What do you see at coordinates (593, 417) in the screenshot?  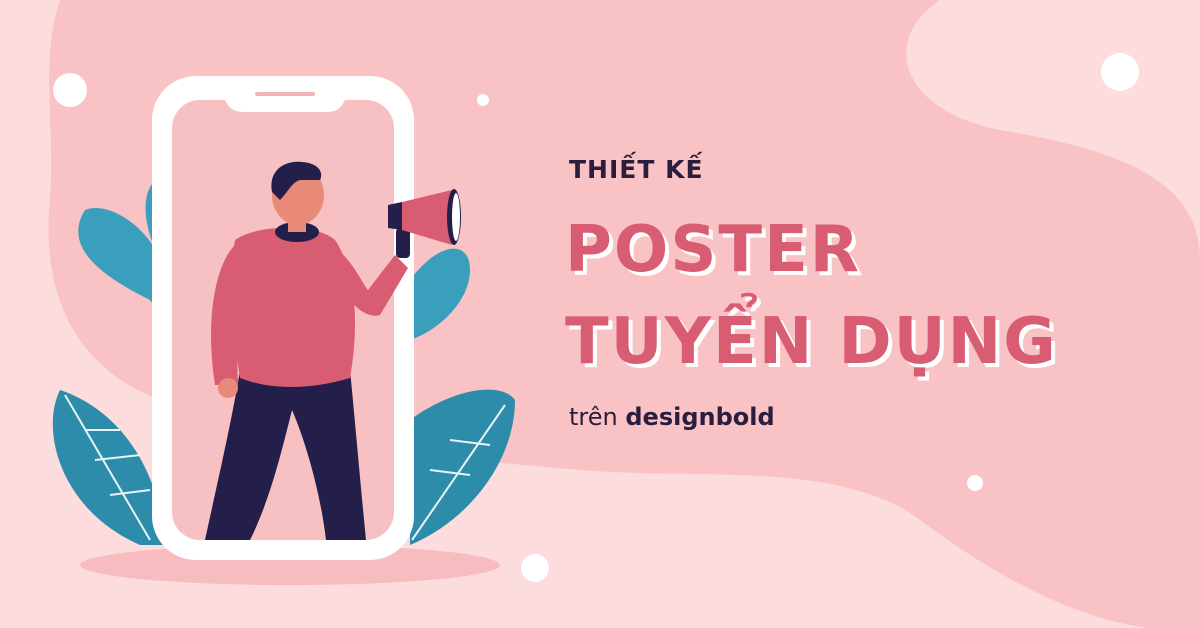 I see `tagline-prefix: trên` at bounding box center [593, 417].